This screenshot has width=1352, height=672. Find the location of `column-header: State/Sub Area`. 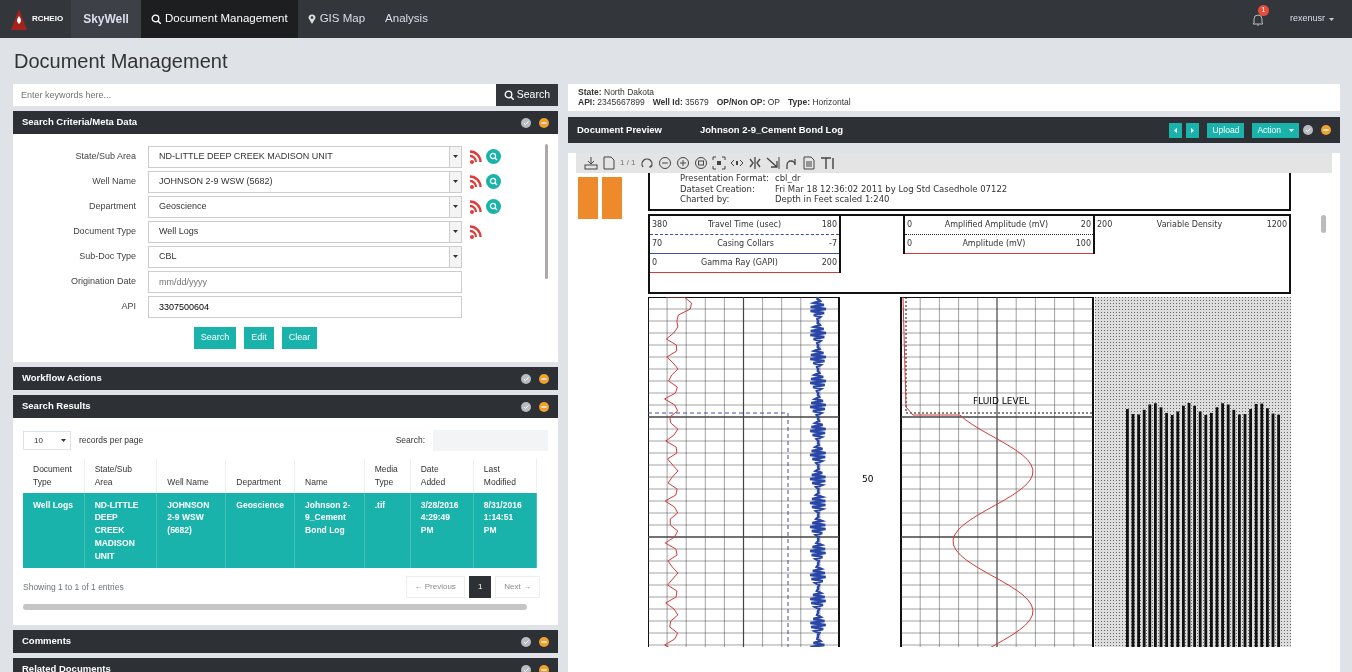

column-header: State/Sub Area is located at coordinates (120, 476).